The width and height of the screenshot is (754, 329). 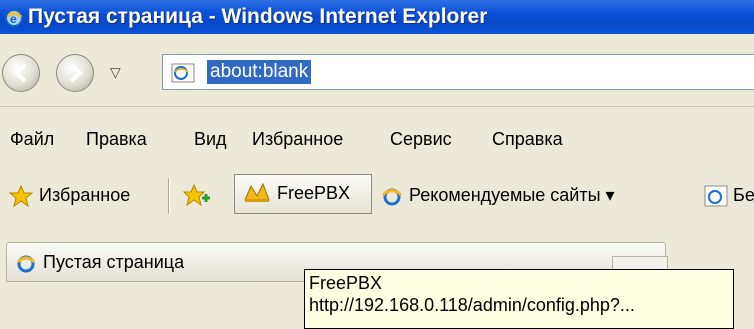 I want to click on address-url: about:blank, so click(x=259, y=72).